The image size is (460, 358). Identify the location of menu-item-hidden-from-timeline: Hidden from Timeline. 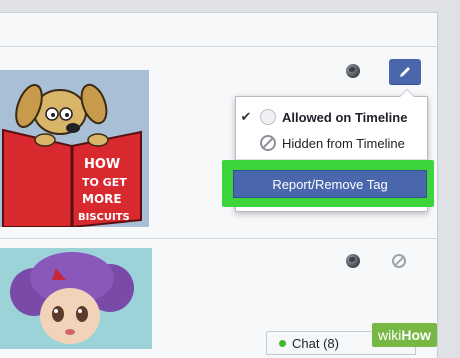
(331, 143).